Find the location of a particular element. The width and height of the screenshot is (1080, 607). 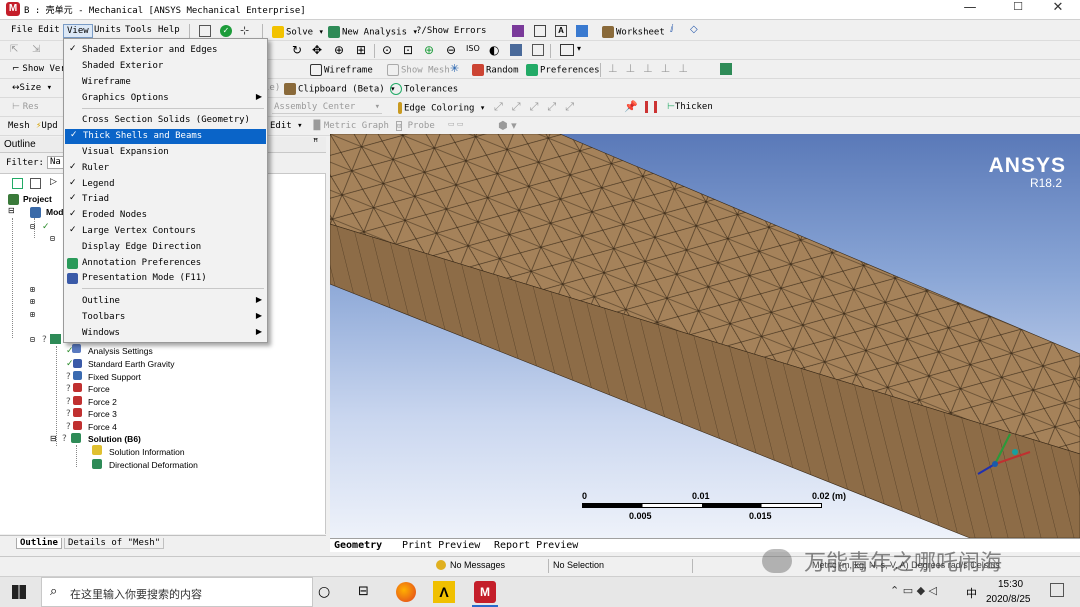

show-errors-button: ?/Show Errors is located at coordinates (451, 31).